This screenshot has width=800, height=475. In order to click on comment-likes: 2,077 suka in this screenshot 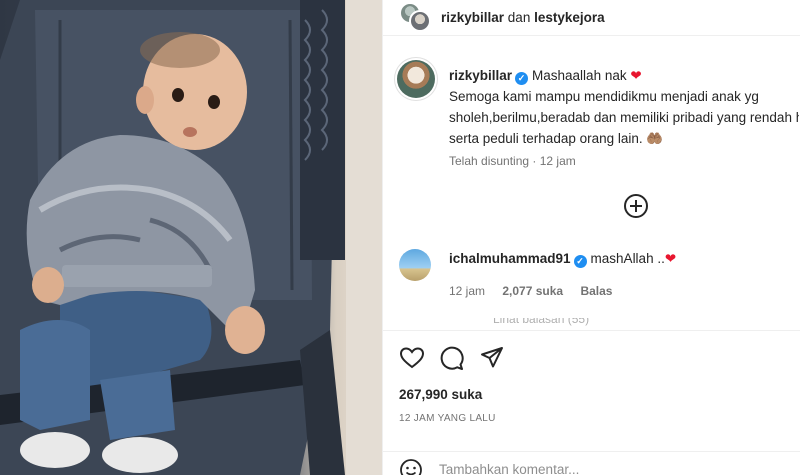, I will do `click(532, 291)`.